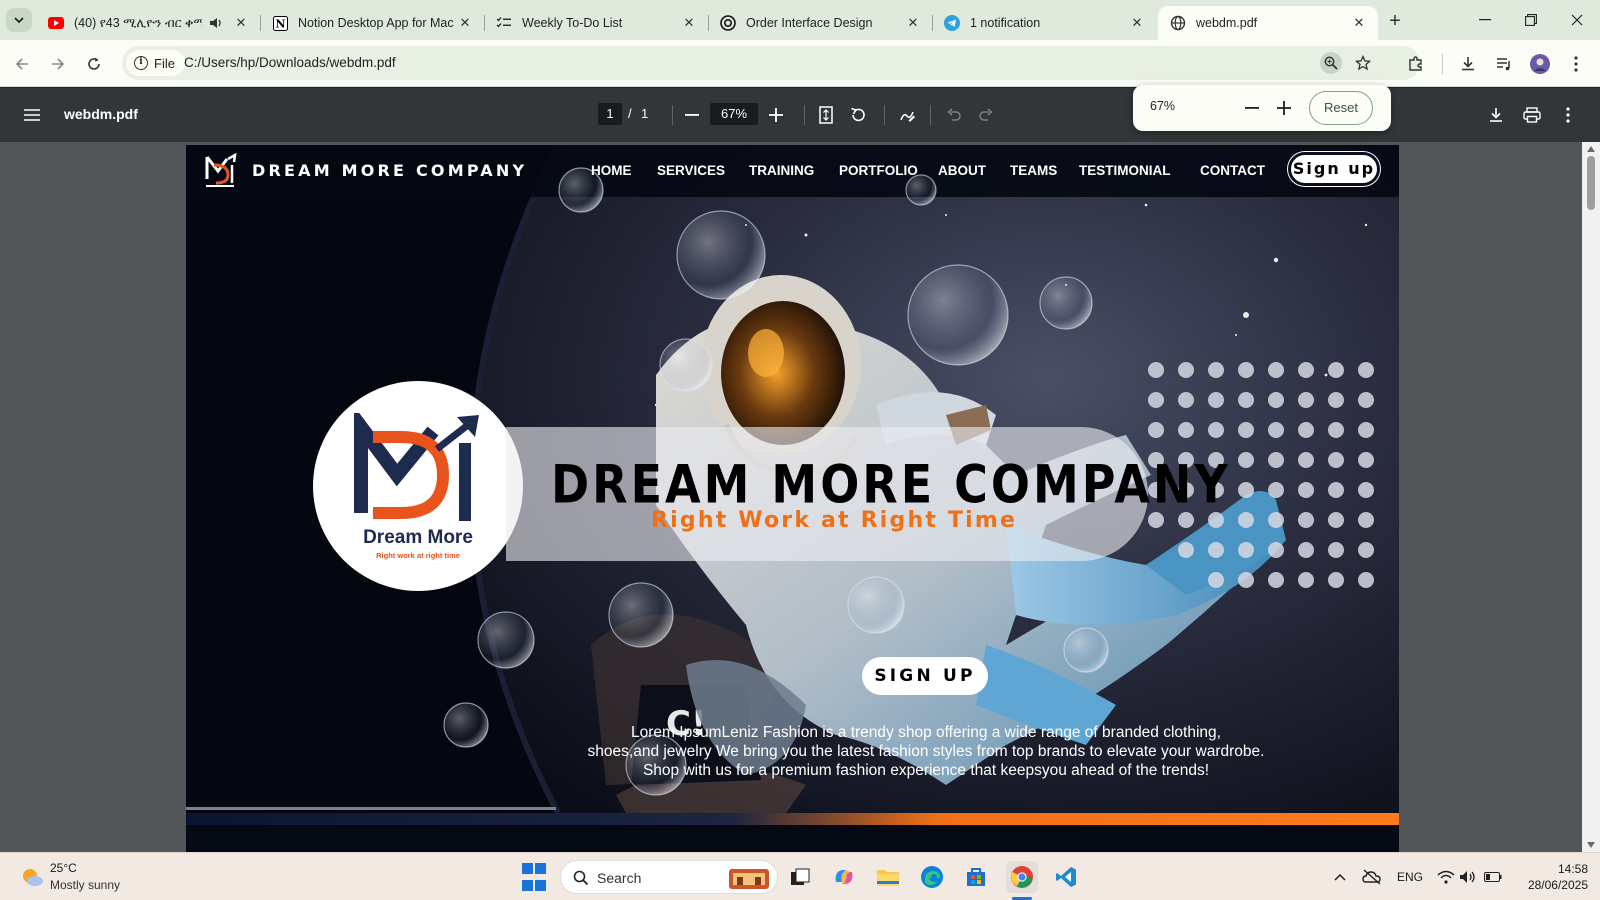 Image resolution: width=1600 pixels, height=900 pixels. What do you see at coordinates (290, 62) in the screenshot?
I see `url-text: C:/Users/hp/Downloads/webdm.pdf` at bounding box center [290, 62].